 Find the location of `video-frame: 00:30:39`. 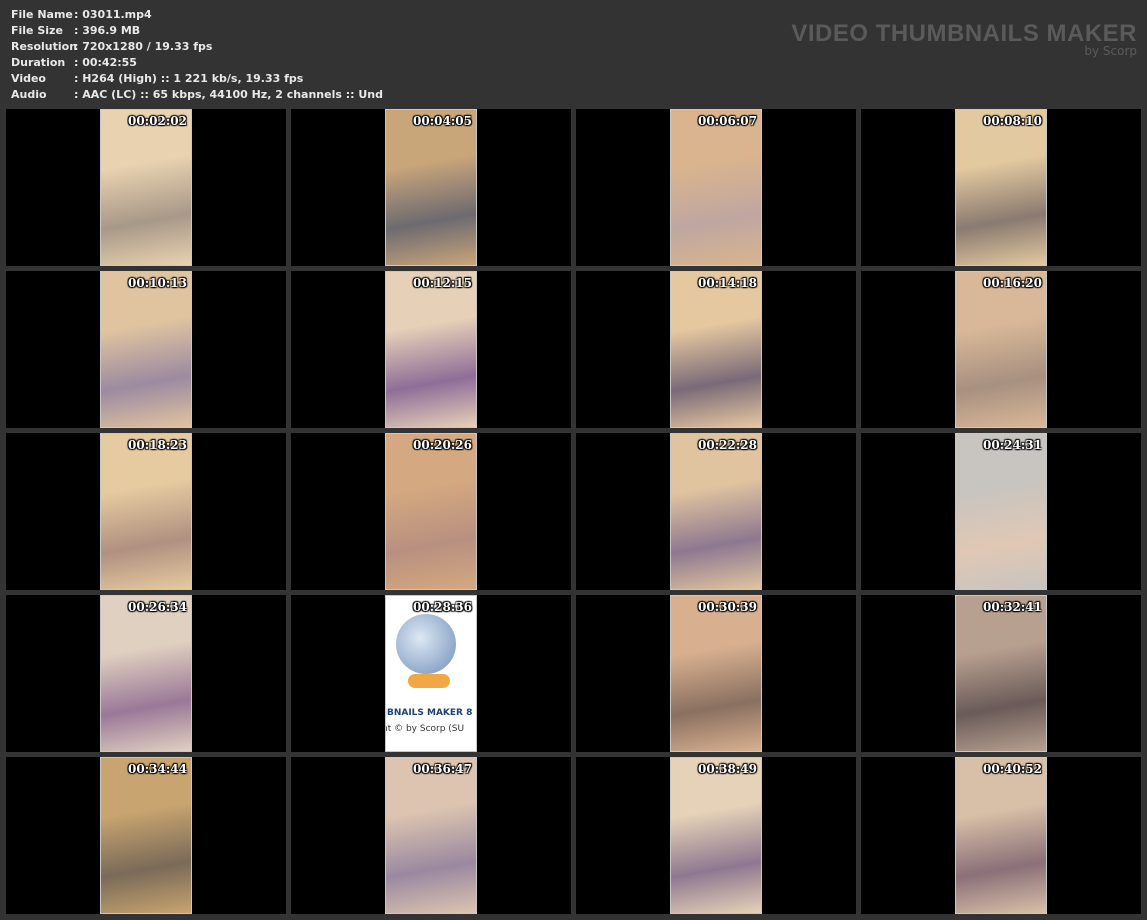

video-frame: 00:30:39 is located at coordinates (716, 673).